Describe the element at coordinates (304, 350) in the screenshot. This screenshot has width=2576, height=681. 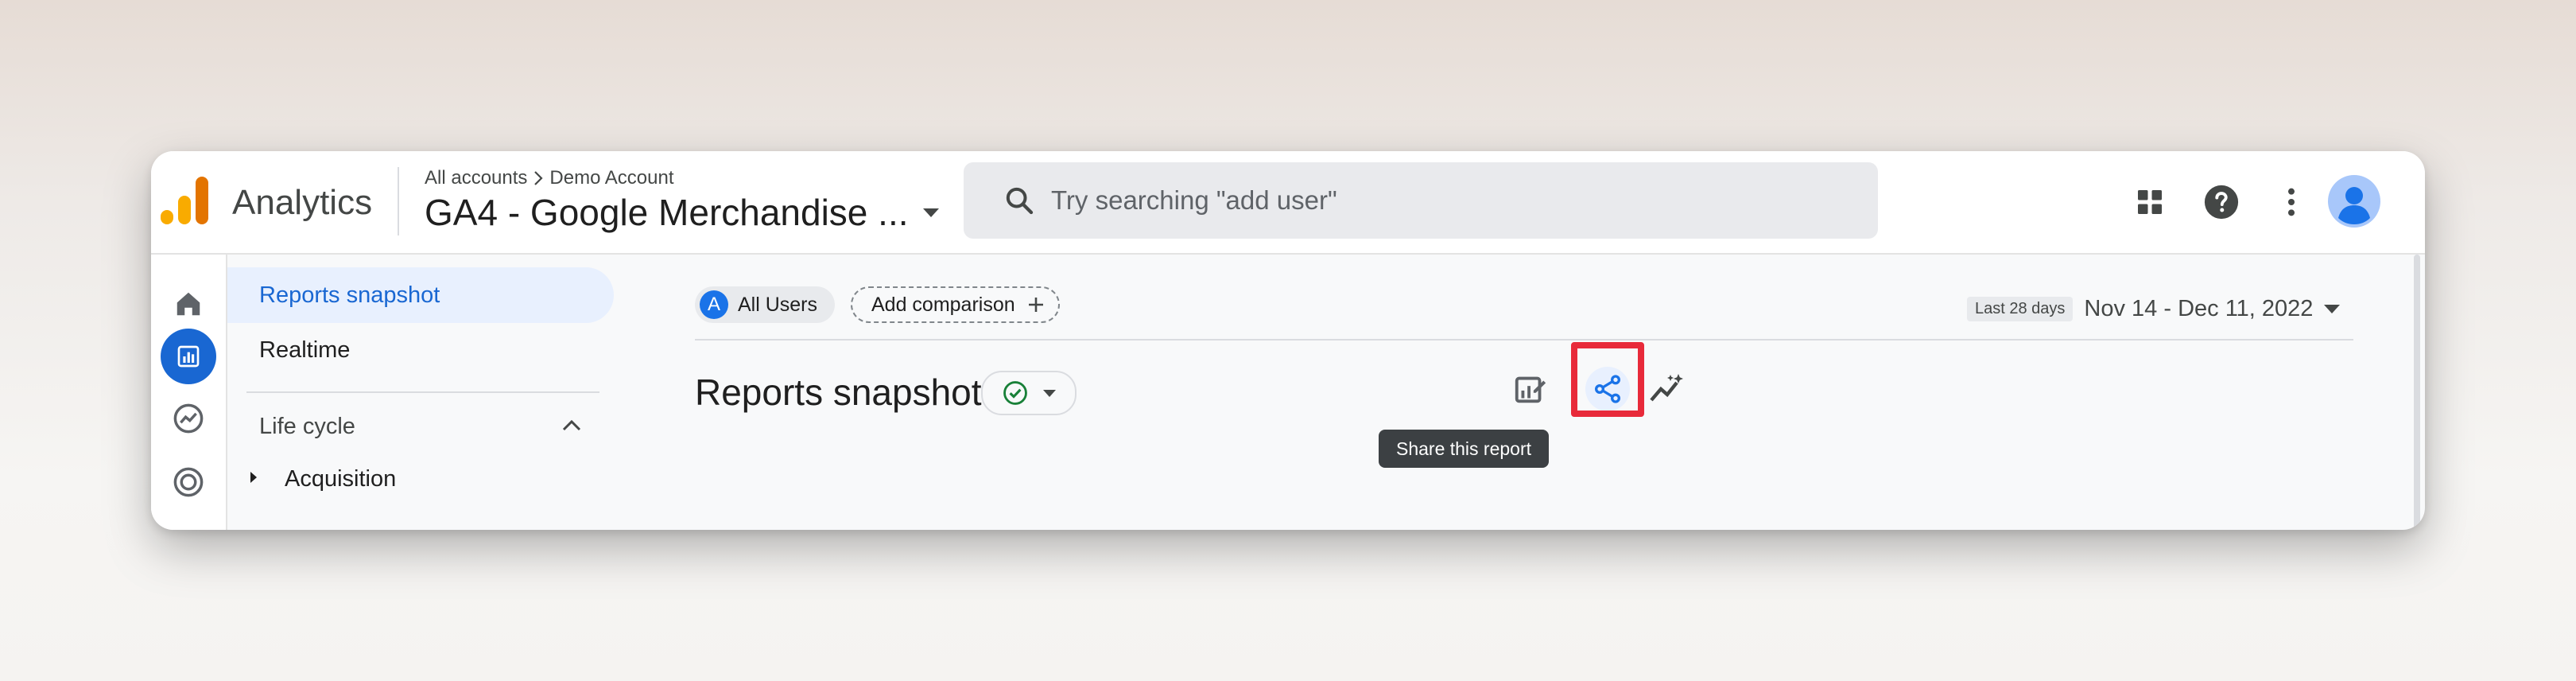
I see `nav-item-label: Realtime` at that location.